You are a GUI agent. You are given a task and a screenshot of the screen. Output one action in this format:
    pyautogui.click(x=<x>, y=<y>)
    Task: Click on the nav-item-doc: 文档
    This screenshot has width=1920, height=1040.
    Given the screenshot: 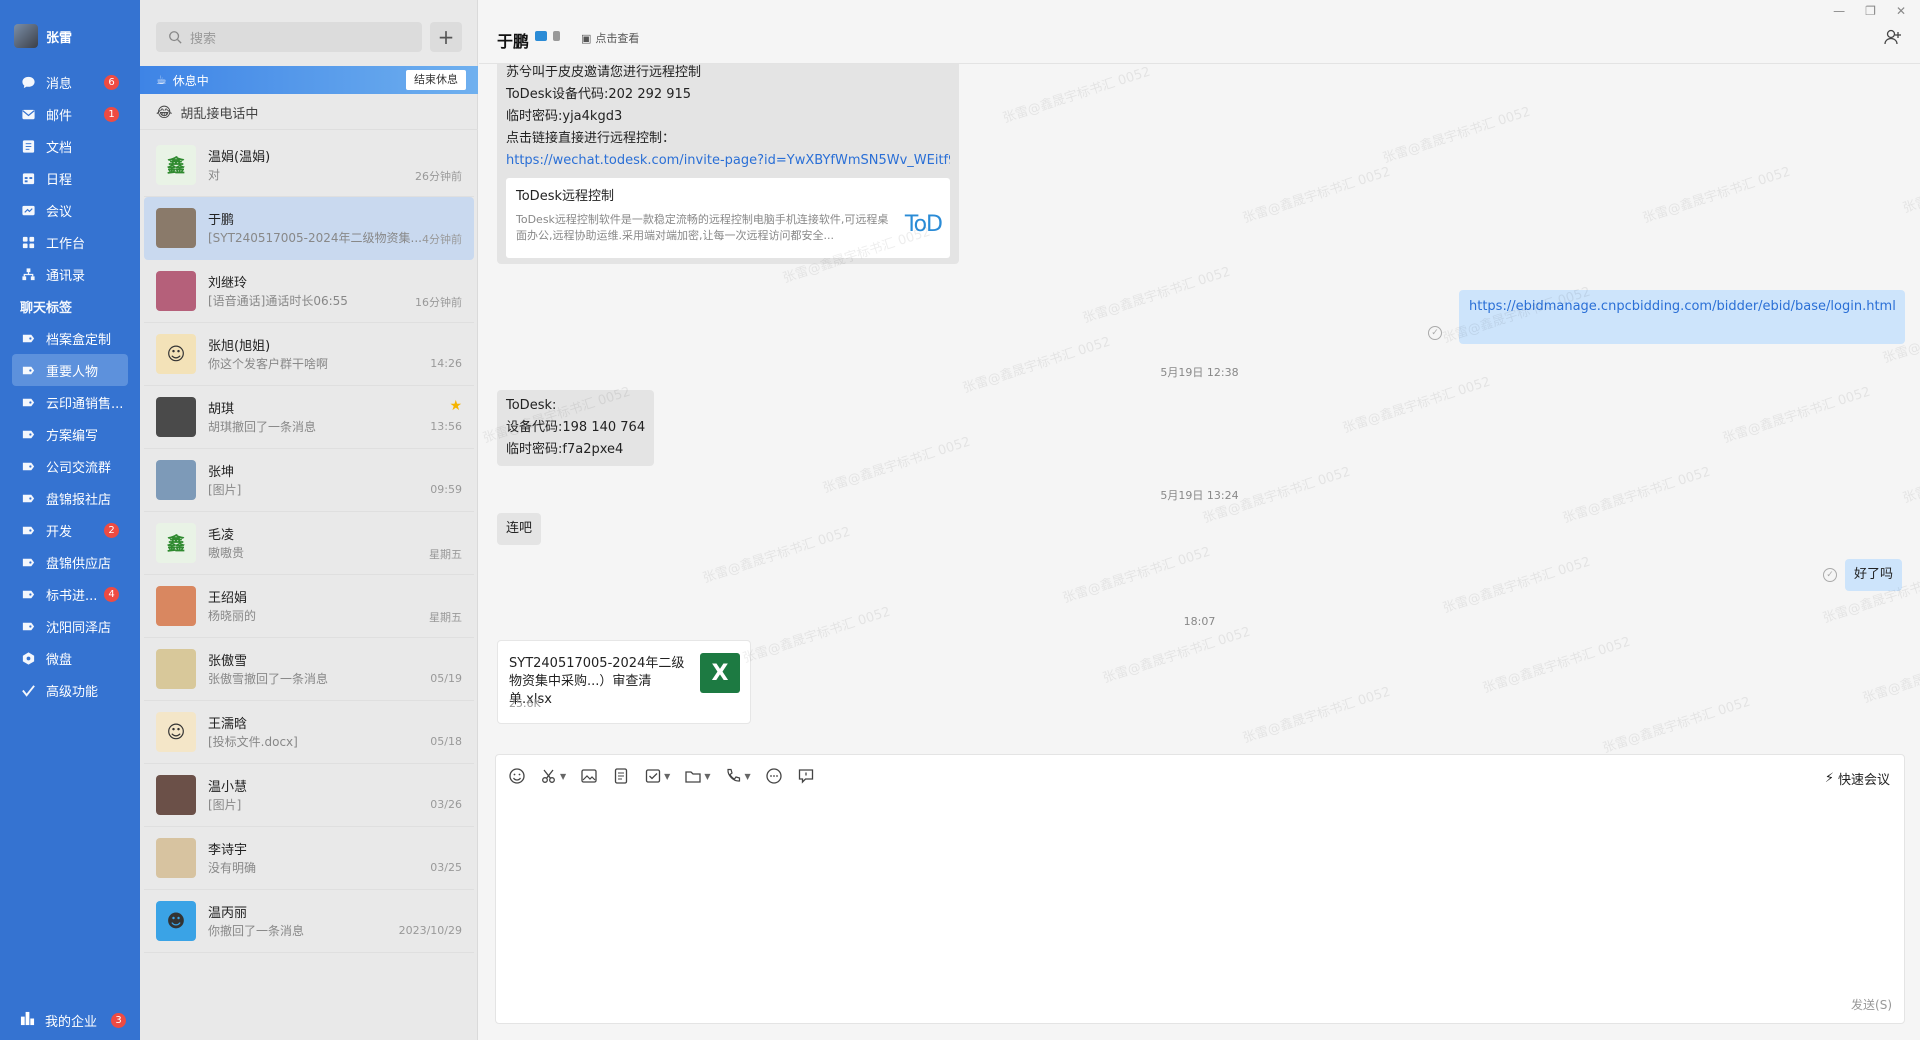 What is the action you would take?
    pyautogui.click(x=70, y=146)
    